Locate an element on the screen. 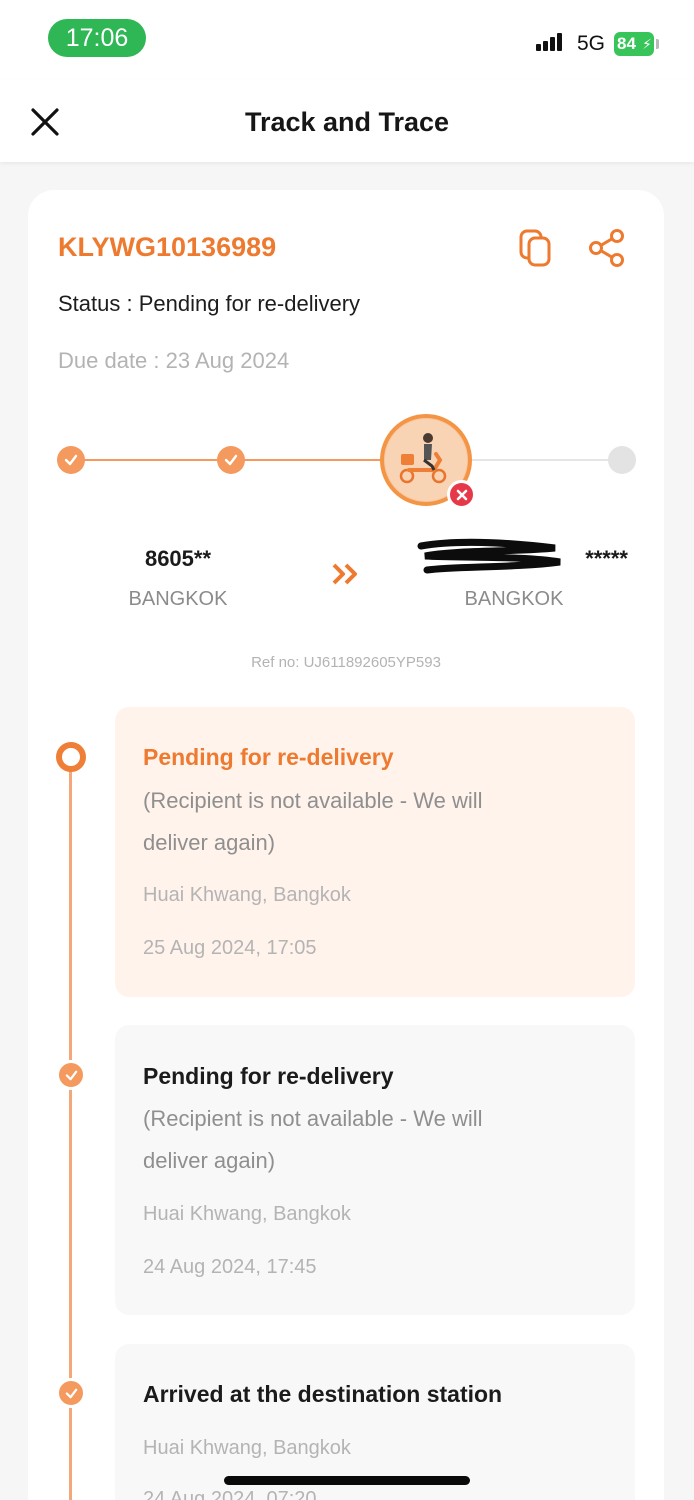 The width and height of the screenshot is (694, 1500). timeline-current-dot is located at coordinates (71, 757).